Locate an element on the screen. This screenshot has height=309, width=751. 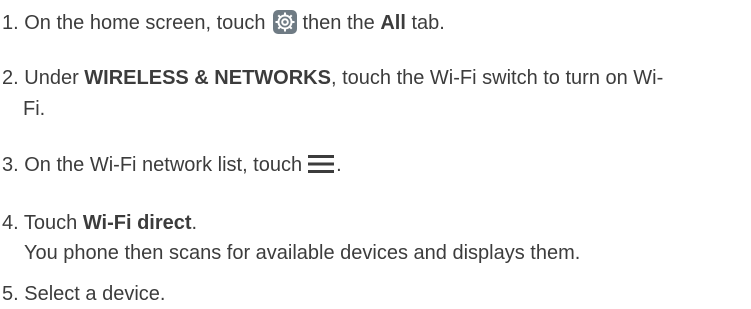
step-text: then the is located at coordinates (338, 23).